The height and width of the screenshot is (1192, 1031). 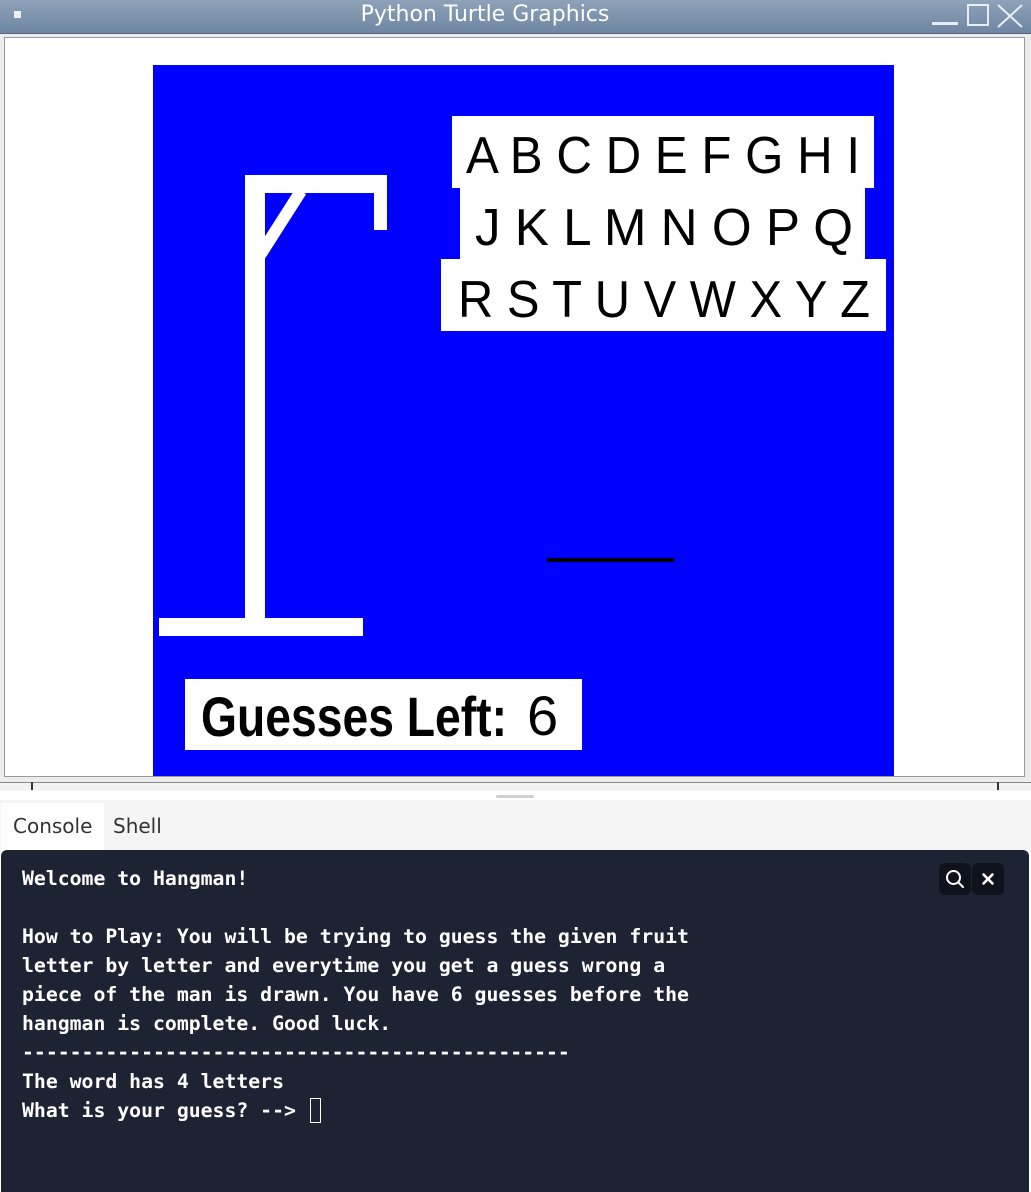 I want to click on console-prompt: What is your guess? -->, so click(x=165, y=1110).